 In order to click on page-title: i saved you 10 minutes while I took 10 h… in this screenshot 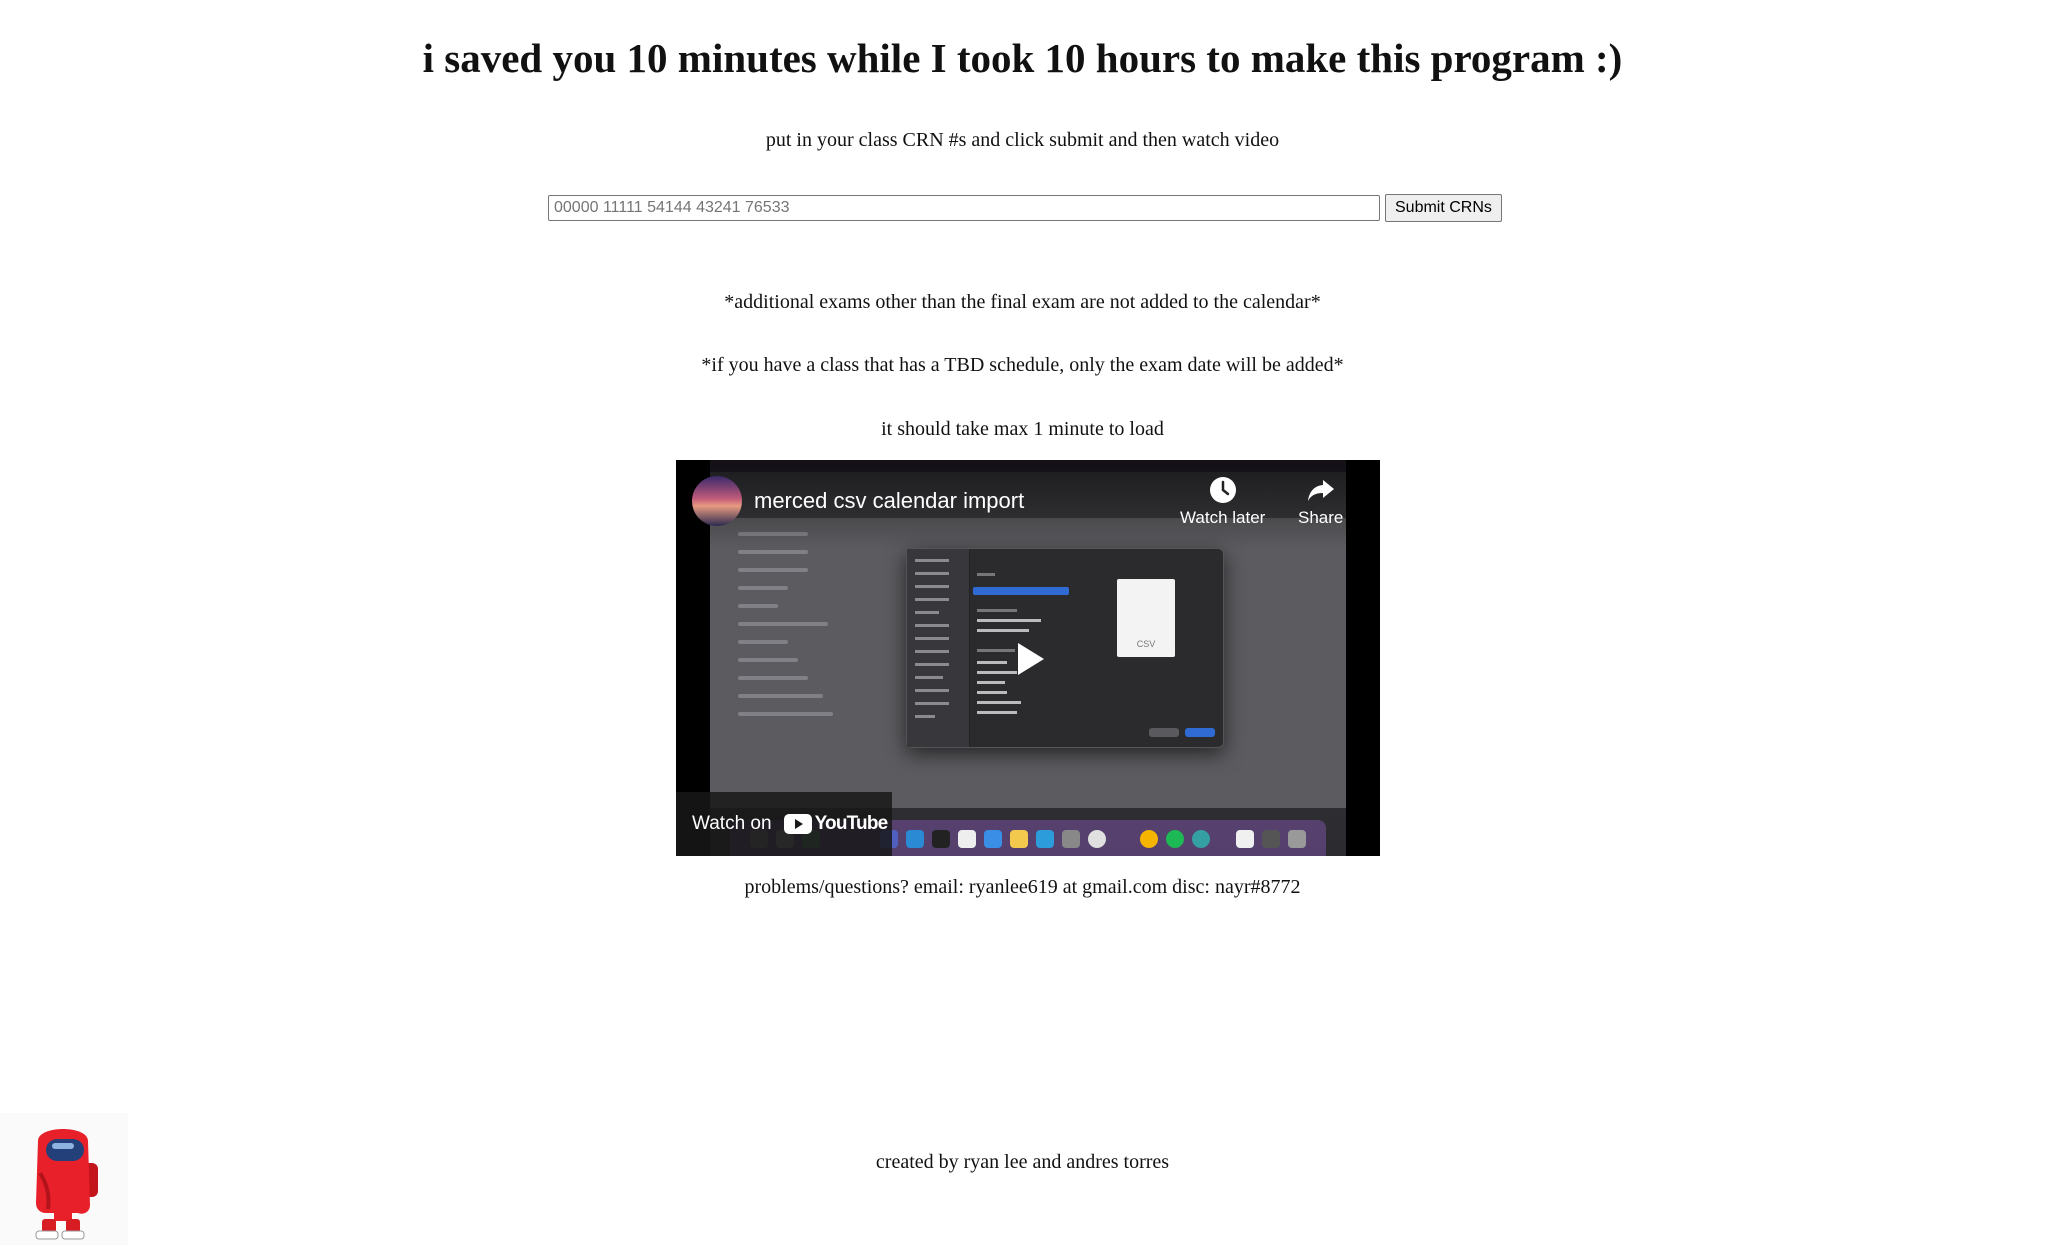, I will do `click(1022, 58)`.